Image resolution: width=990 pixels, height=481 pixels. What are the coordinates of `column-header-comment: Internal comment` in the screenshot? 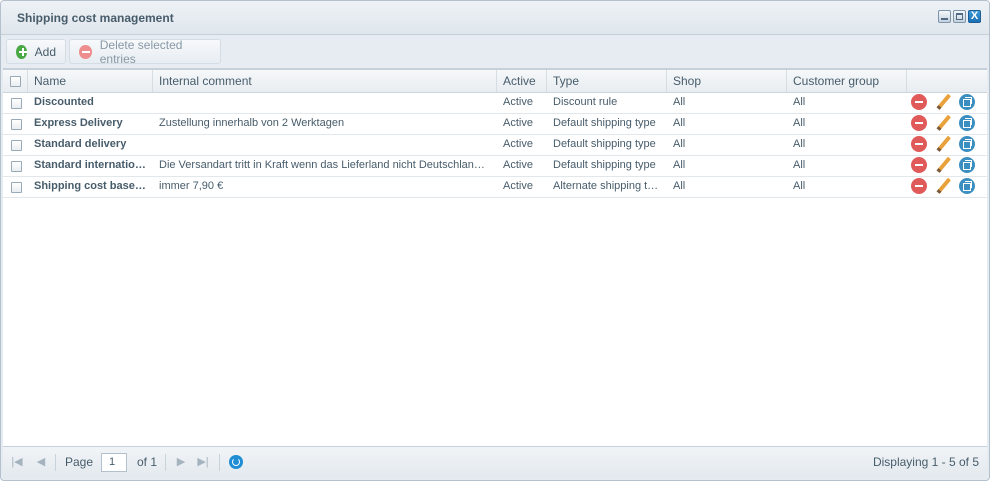 It's located at (325, 81).